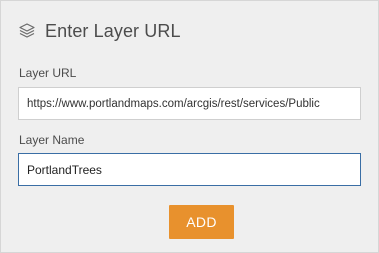 The image size is (379, 253). I want to click on layer-url-label: Layer URL, so click(48, 73).